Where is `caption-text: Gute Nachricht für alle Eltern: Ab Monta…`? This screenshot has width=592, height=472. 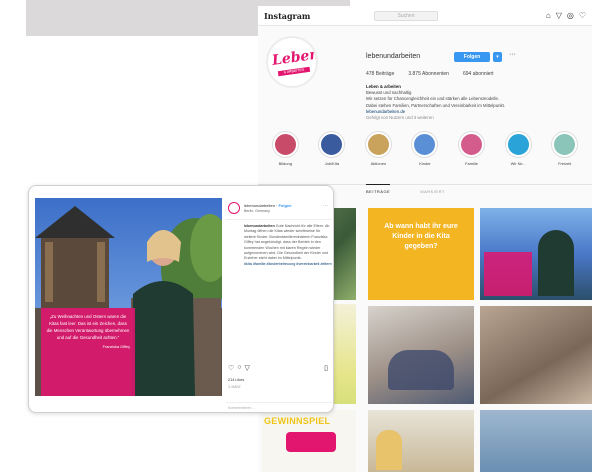 caption-text: Gute Nachricht für alle Eltern: Ab Monta… is located at coordinates (287, 242).